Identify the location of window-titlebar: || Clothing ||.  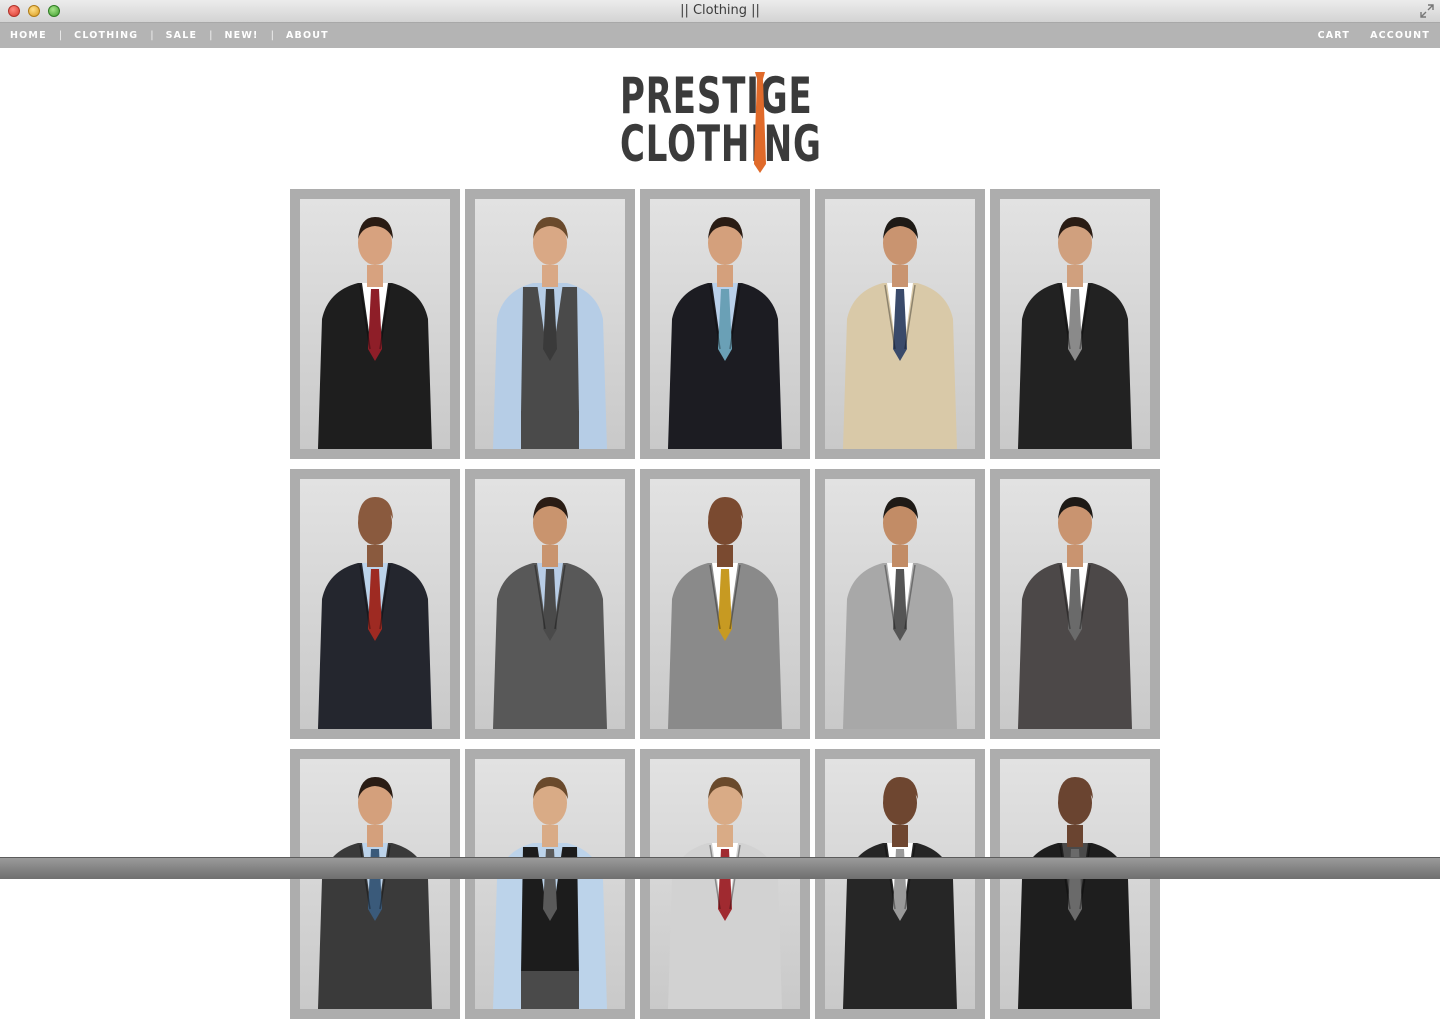
(720, 11).